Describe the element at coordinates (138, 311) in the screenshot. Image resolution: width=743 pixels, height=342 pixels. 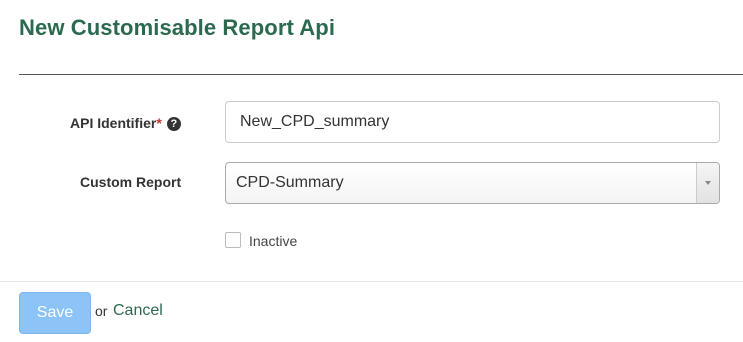
I see `cancel-link: Cancel` at that location.